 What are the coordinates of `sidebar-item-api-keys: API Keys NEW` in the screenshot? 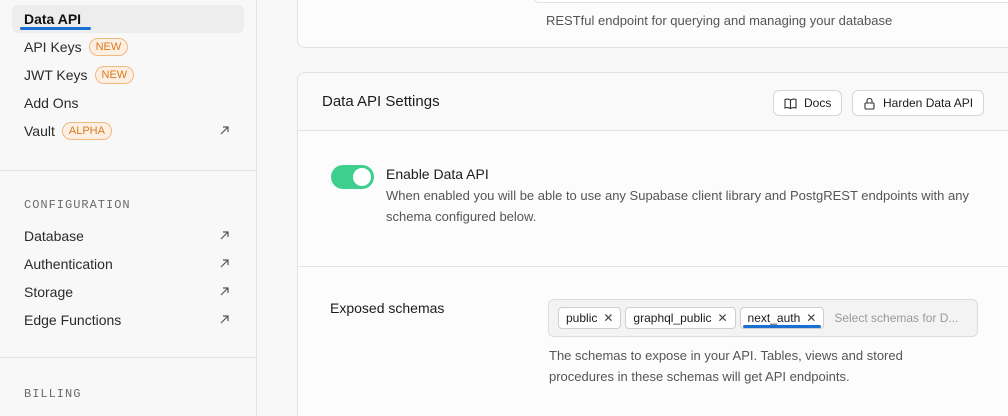 It's located at (128, 47).